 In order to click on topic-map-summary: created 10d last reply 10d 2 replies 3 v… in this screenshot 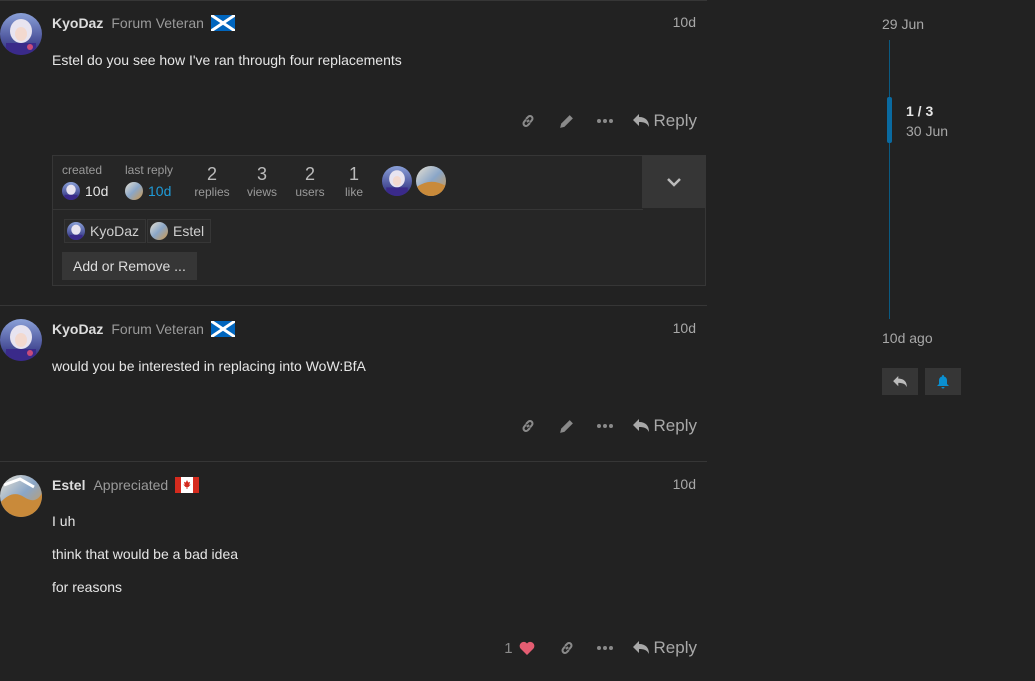, I will do `click(348, 183)`.